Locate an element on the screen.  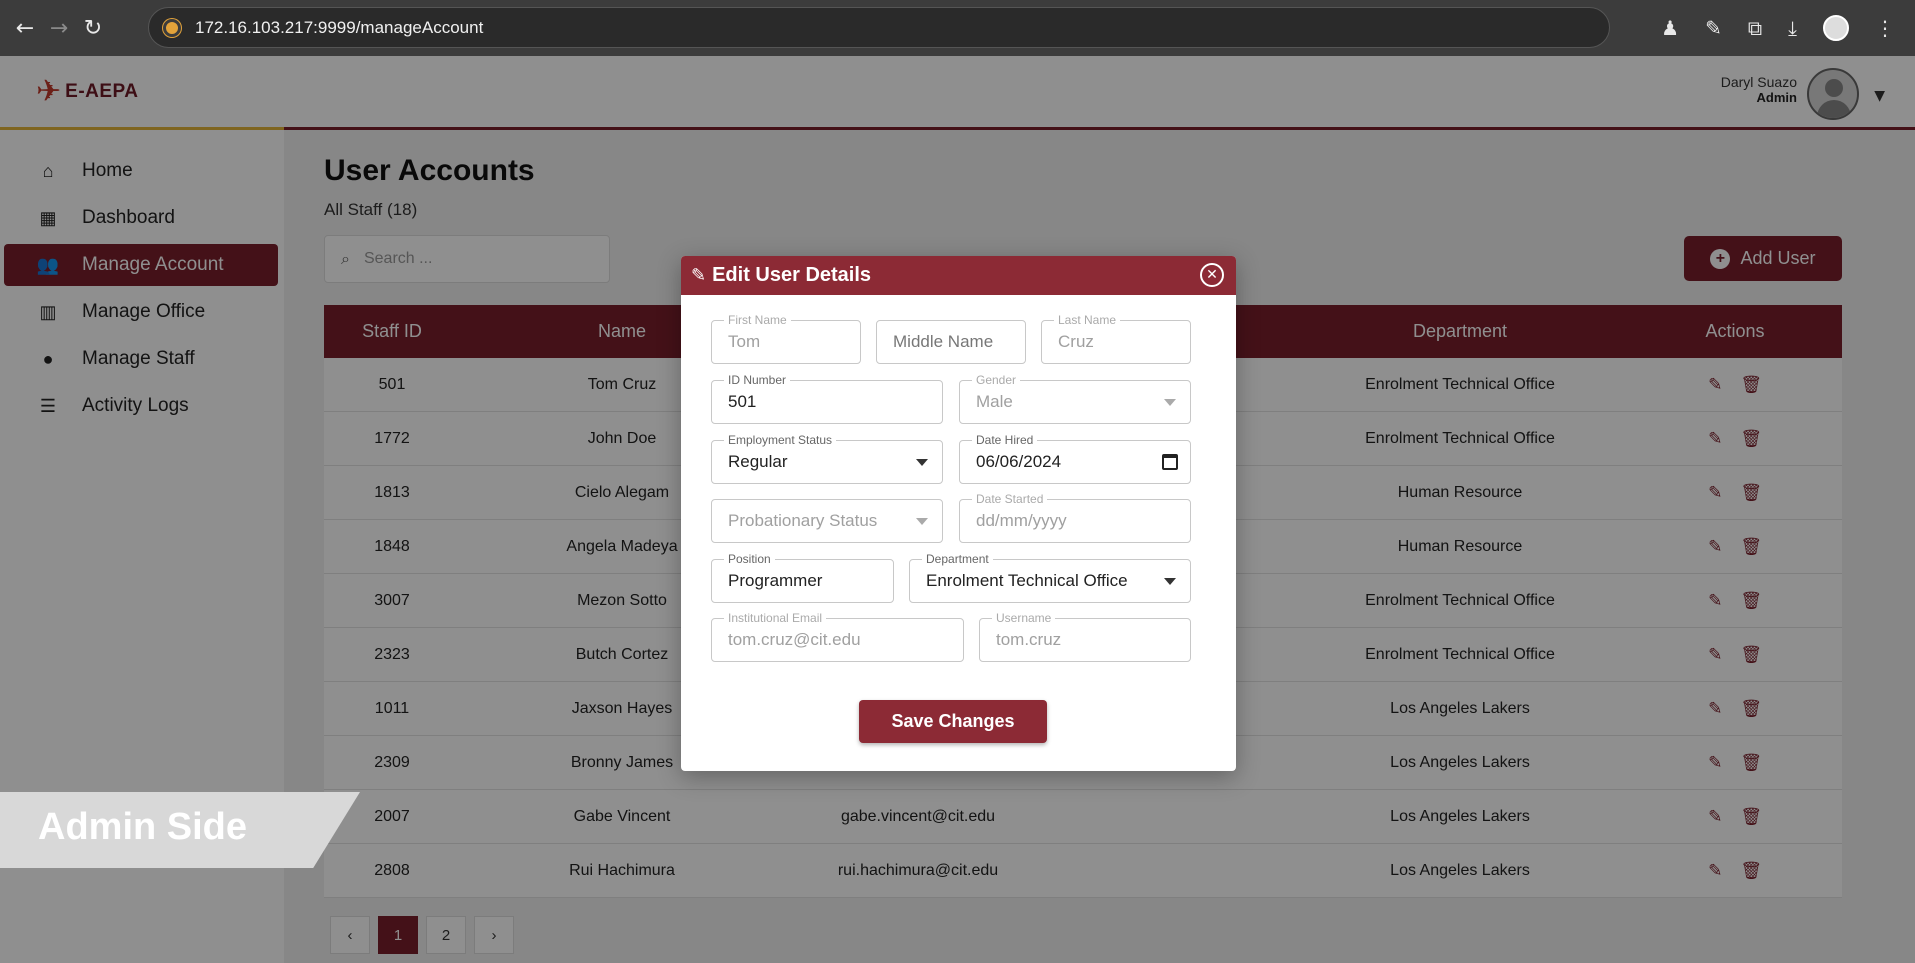
download-icon: ⤓ is located at coordinates (1792, 28).